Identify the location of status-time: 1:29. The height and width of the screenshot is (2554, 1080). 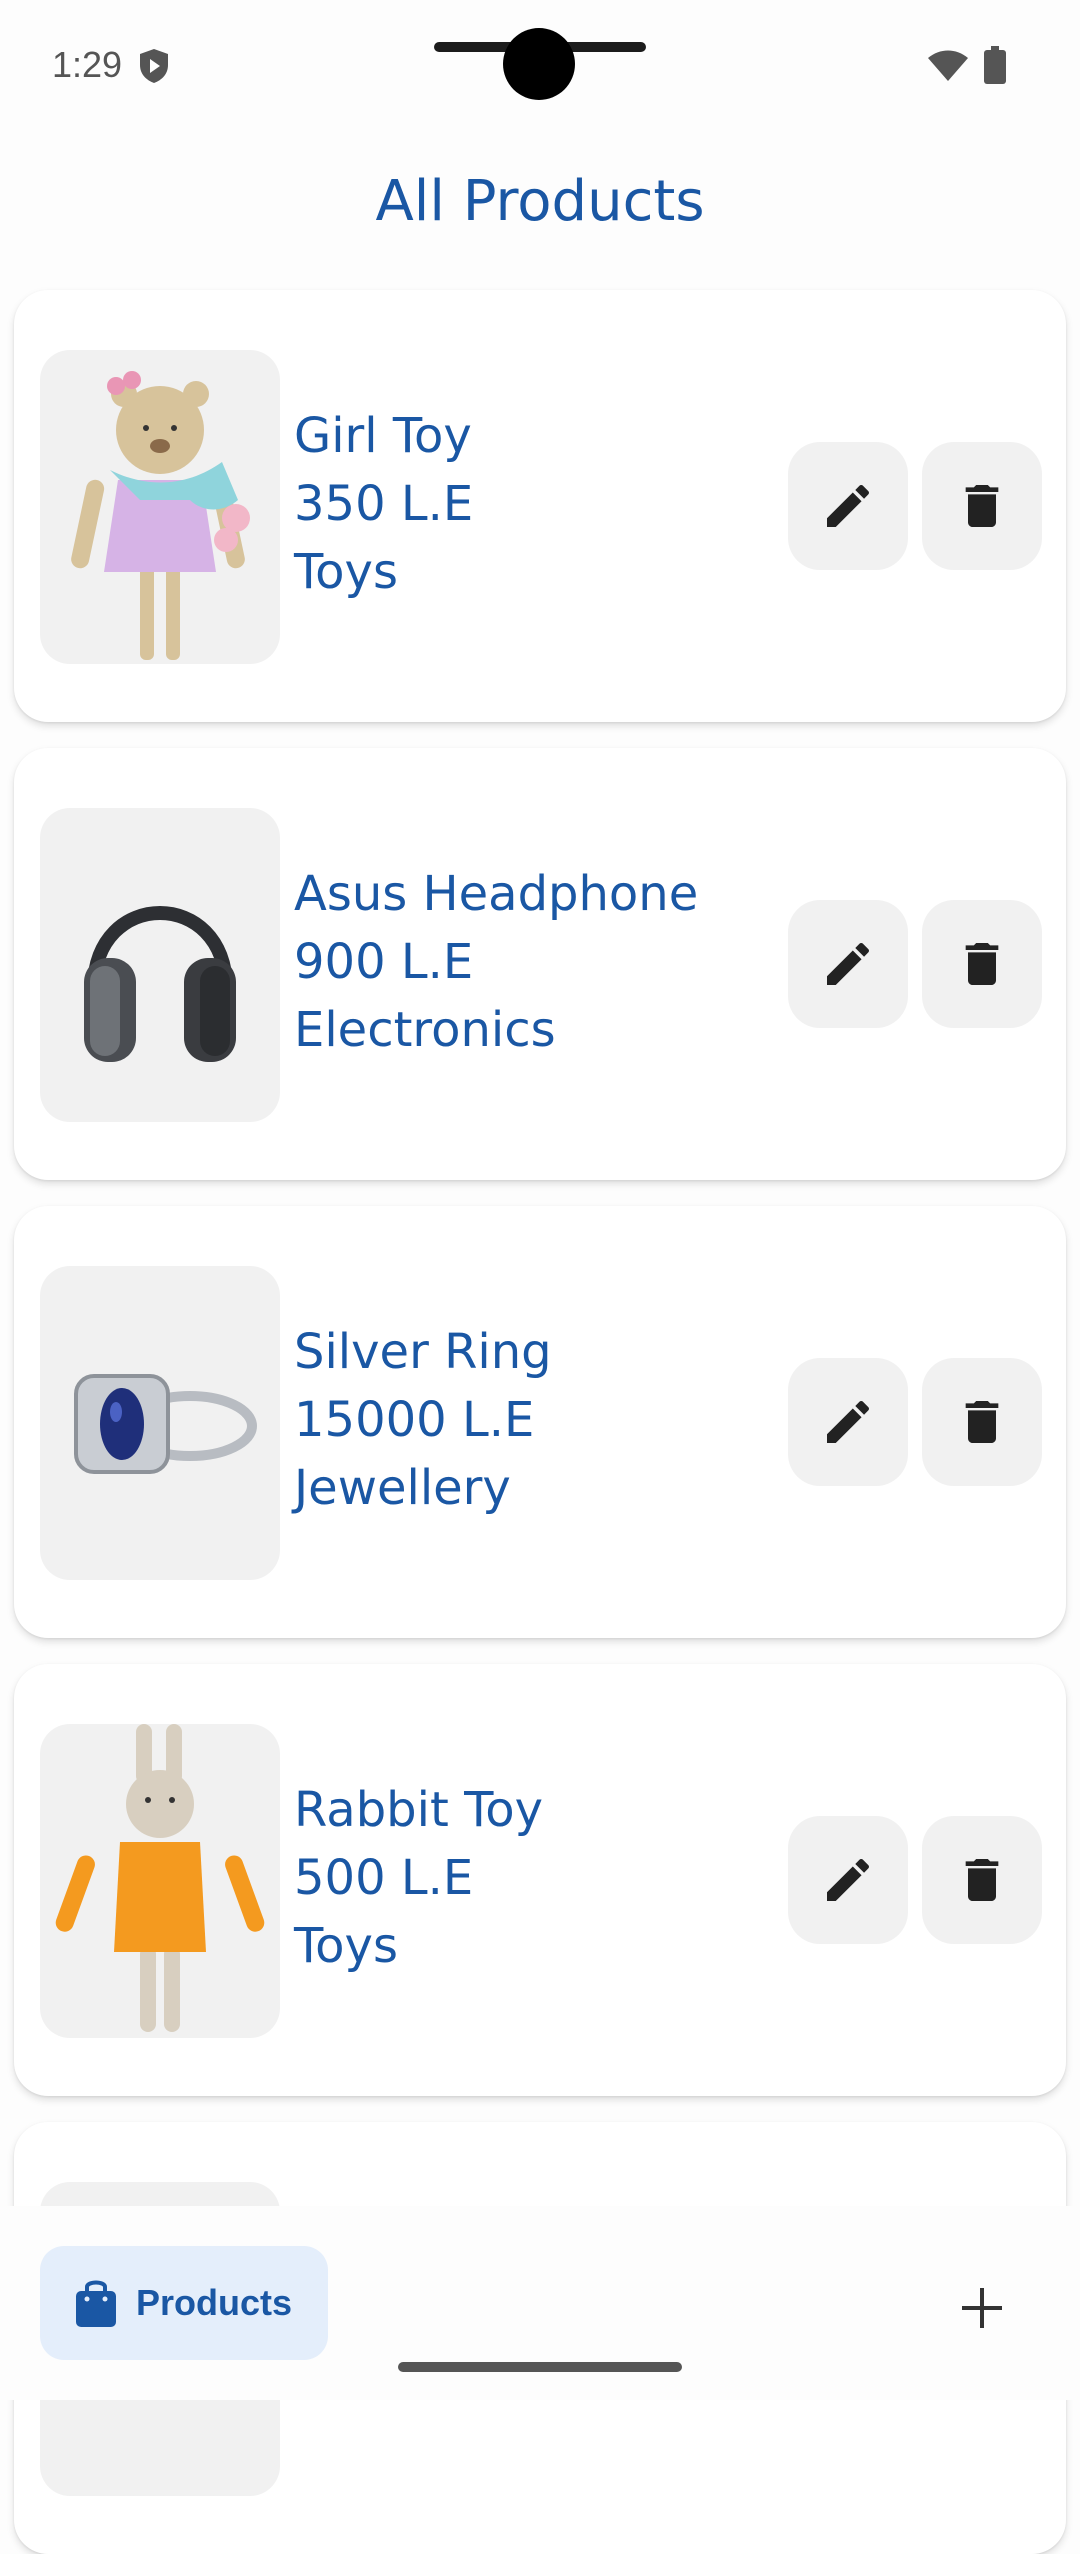
(87, 64).